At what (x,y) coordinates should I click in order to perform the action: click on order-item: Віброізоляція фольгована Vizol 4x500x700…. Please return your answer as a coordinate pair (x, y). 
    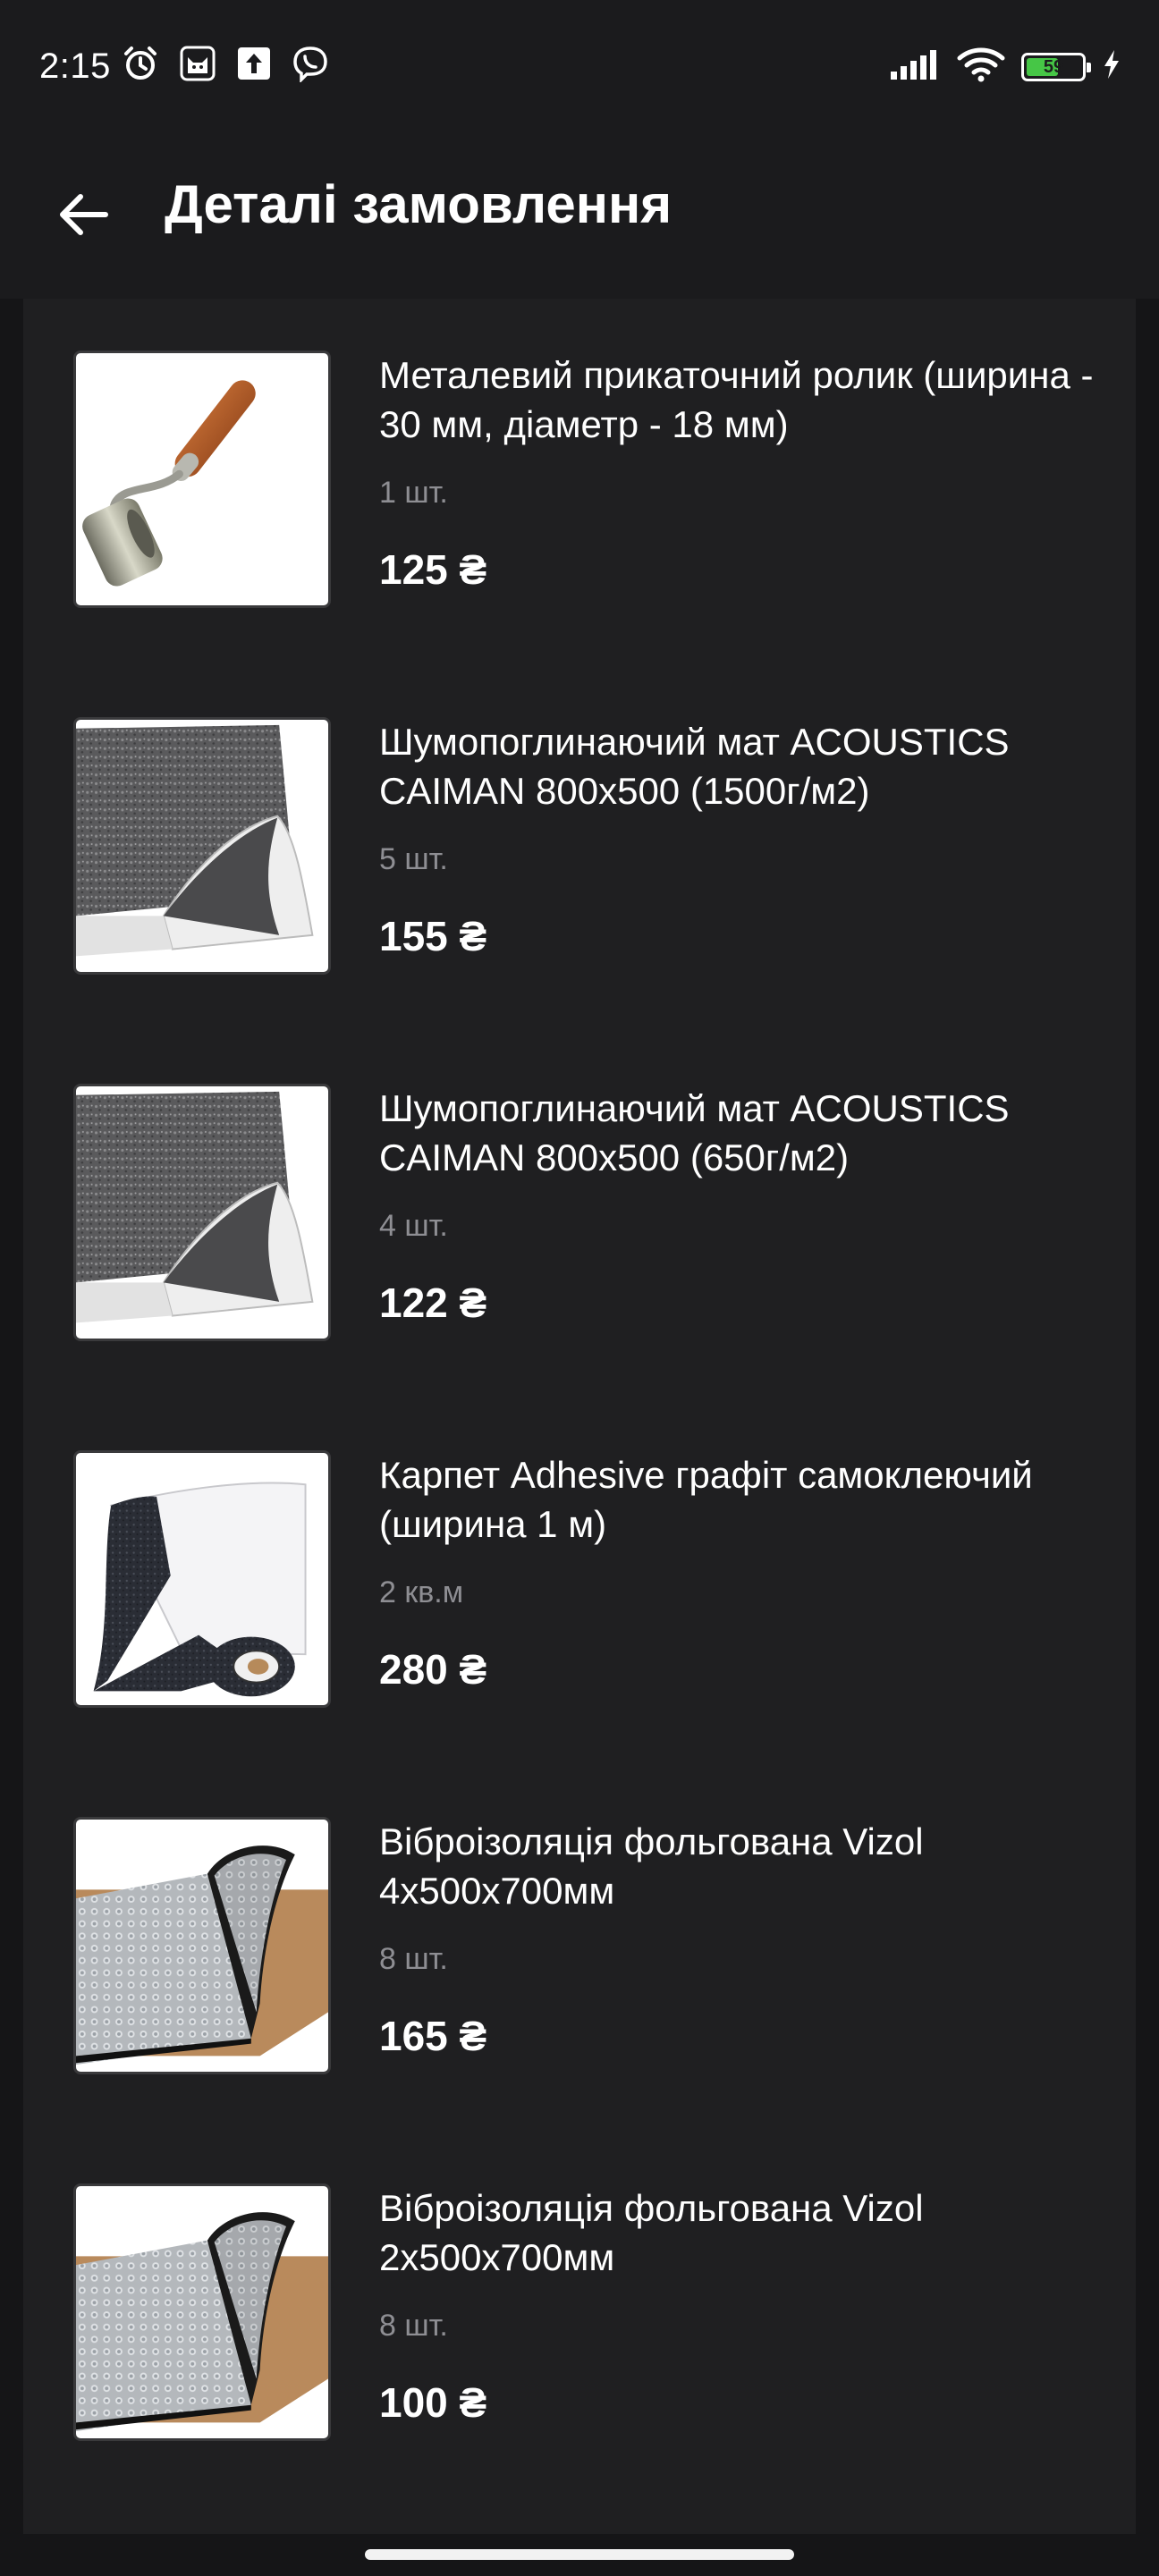
    Looking at the image, I should click on (592, 1946).